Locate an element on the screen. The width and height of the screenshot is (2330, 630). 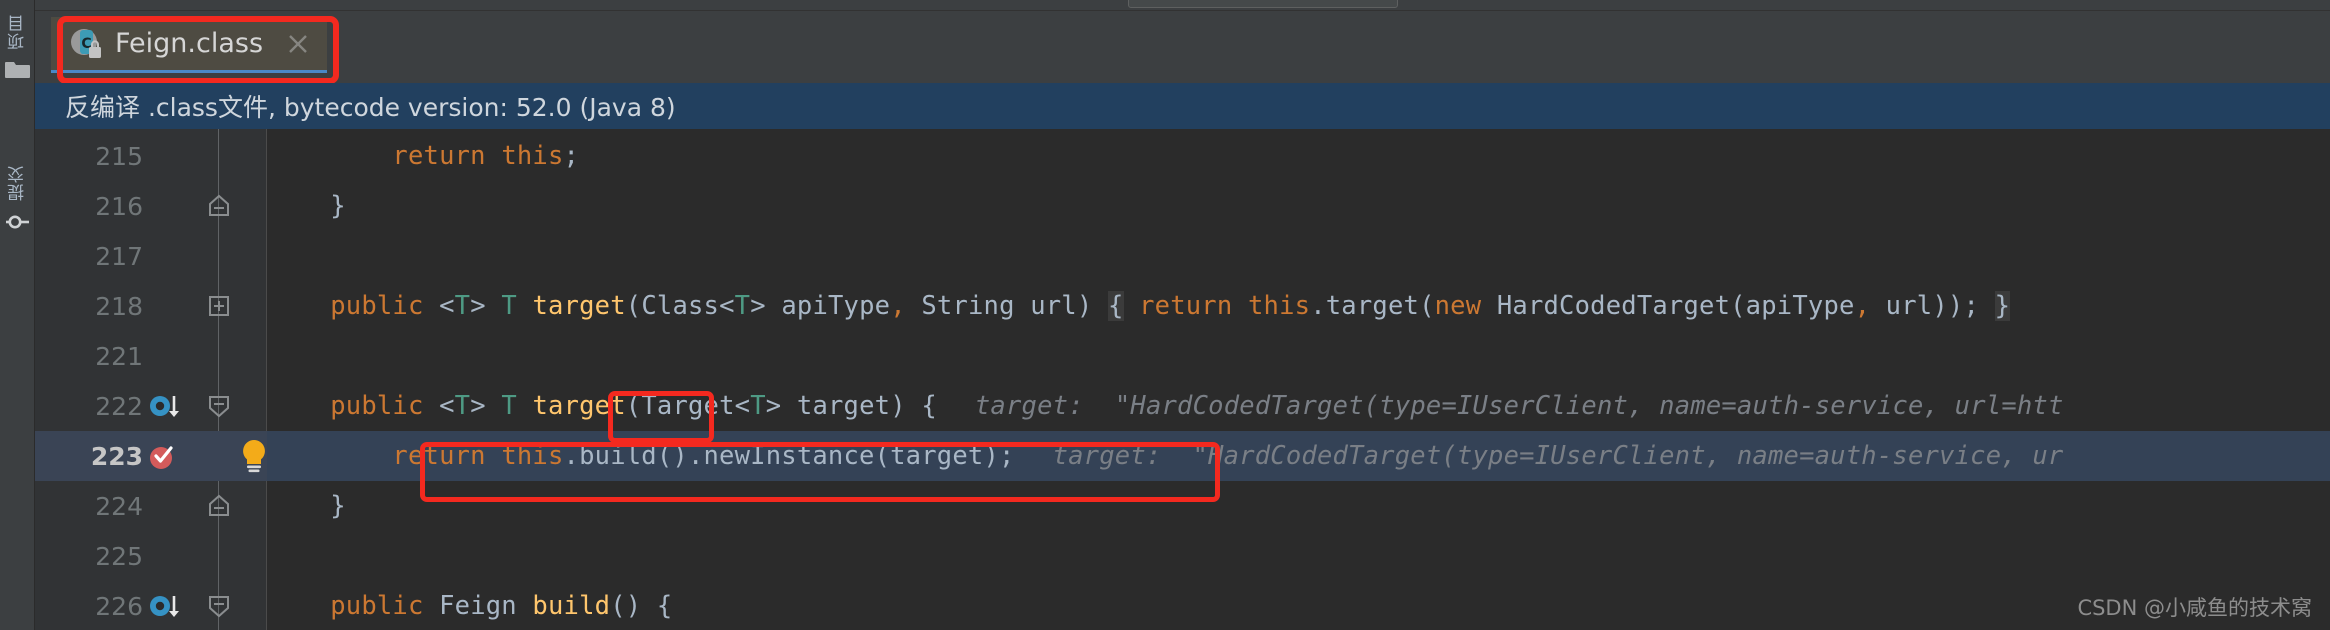
code-line-row: 224 } is located at coordinates (1182, 506).